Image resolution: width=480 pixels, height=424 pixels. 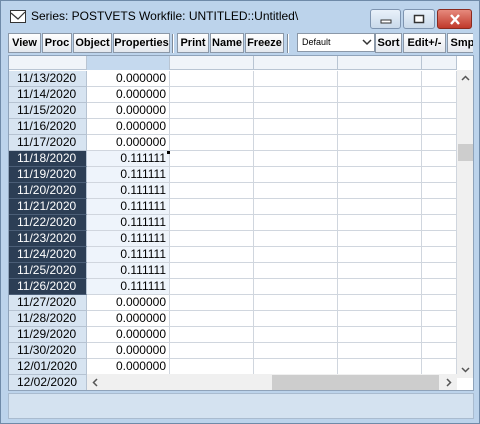 I want to click on object-button: Object, so click(x=92, y=43).